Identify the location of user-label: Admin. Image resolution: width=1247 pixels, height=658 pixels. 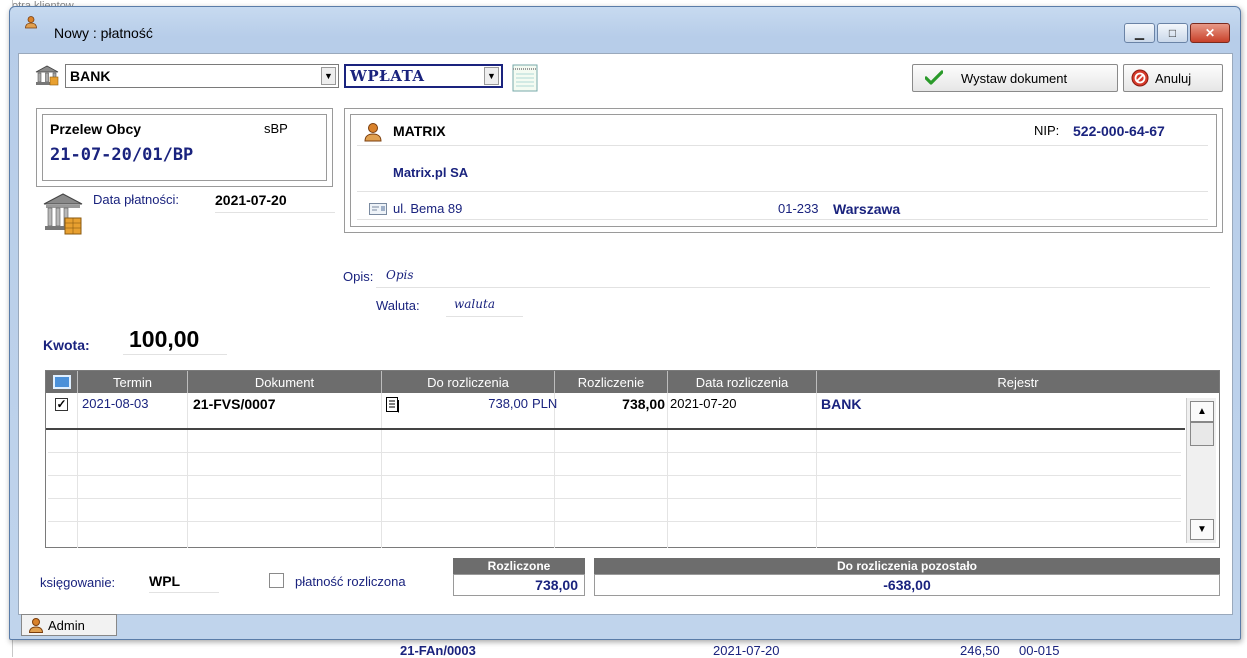
(66, 625).